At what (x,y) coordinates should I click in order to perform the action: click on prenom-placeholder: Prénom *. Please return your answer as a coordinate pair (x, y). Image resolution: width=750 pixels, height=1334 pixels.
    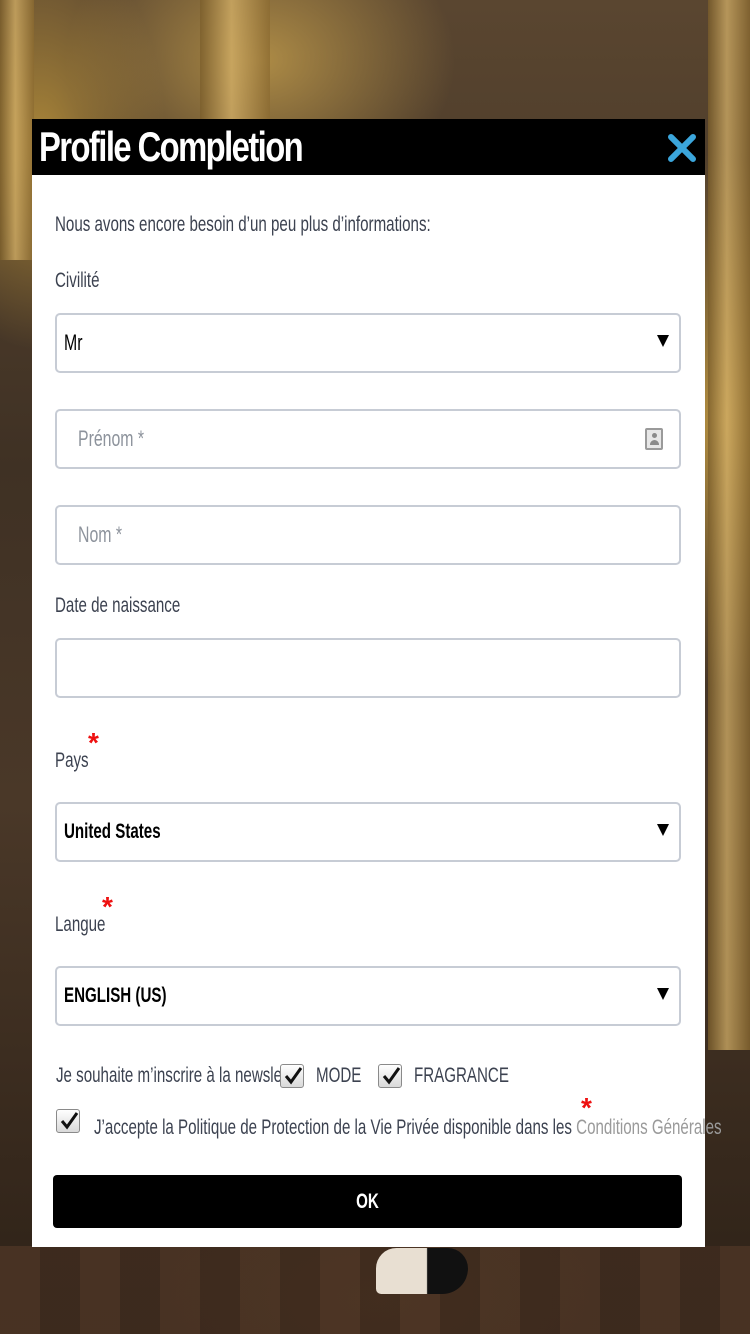
    Looking at the image, I should click on (111, 438).